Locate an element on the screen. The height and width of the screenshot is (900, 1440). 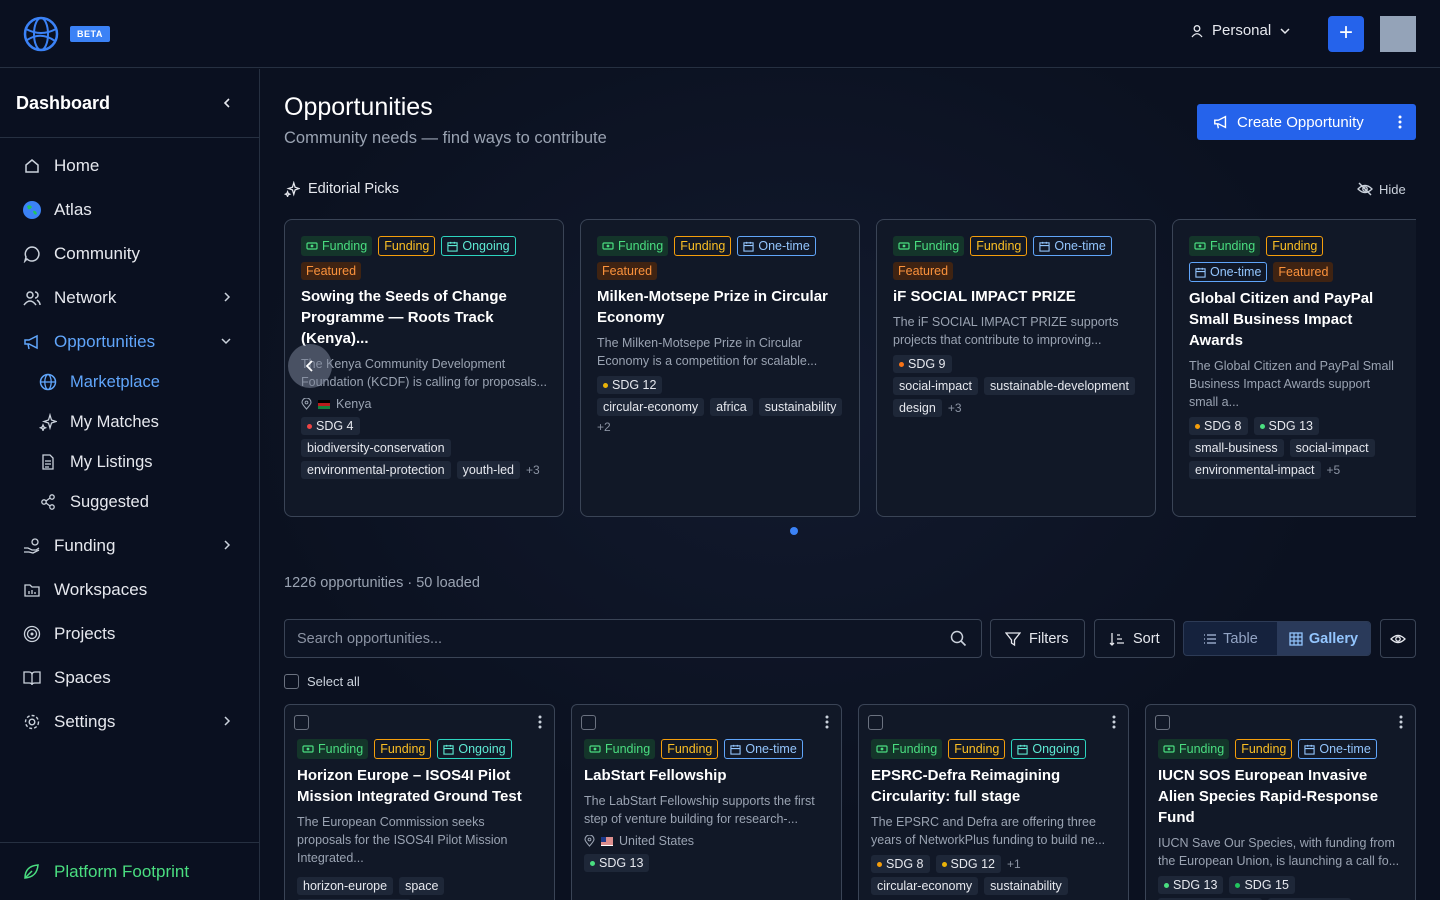
globe-logo-icon is located at coordinates (41, 34).